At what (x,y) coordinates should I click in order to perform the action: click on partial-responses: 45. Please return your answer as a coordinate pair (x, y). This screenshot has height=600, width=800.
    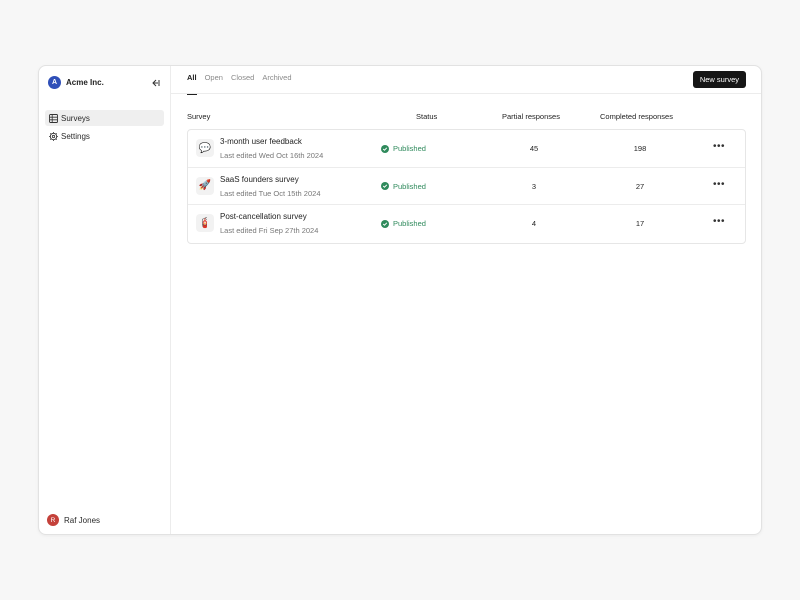
    Looking at the image, I should click on (534, 148).